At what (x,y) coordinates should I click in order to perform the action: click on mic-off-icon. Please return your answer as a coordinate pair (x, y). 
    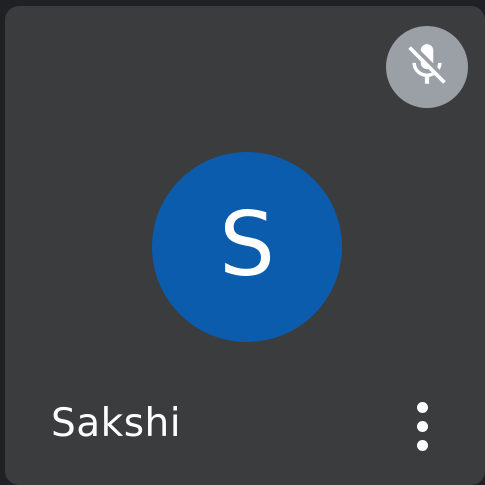
    Looking at the image, I should click on (427, 67).